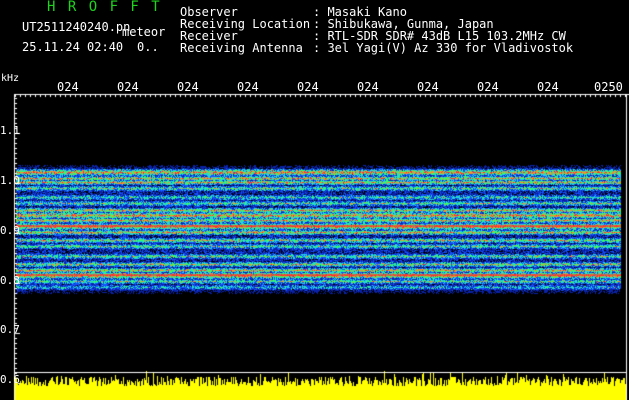 The image size is (629, 400). What do you see at coordinates (443, 48) in the screenshot?
I see `info-value-antenna: : 3el Yagi(V) Az 330 for Vladivostok` at bounding box center [443, 48].